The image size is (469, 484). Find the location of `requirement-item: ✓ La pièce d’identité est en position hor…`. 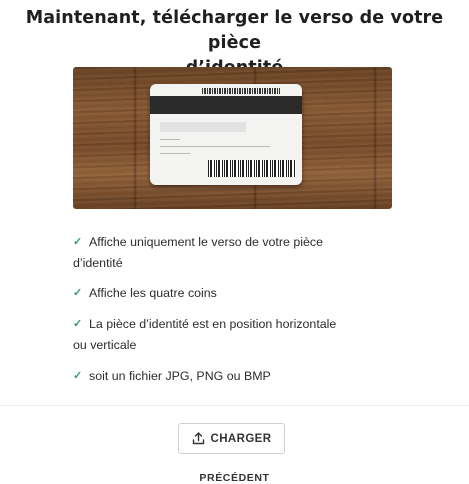

requirement-item: ✓ La pièce d’identité est en position hor… is located at coordinates (238, 335).